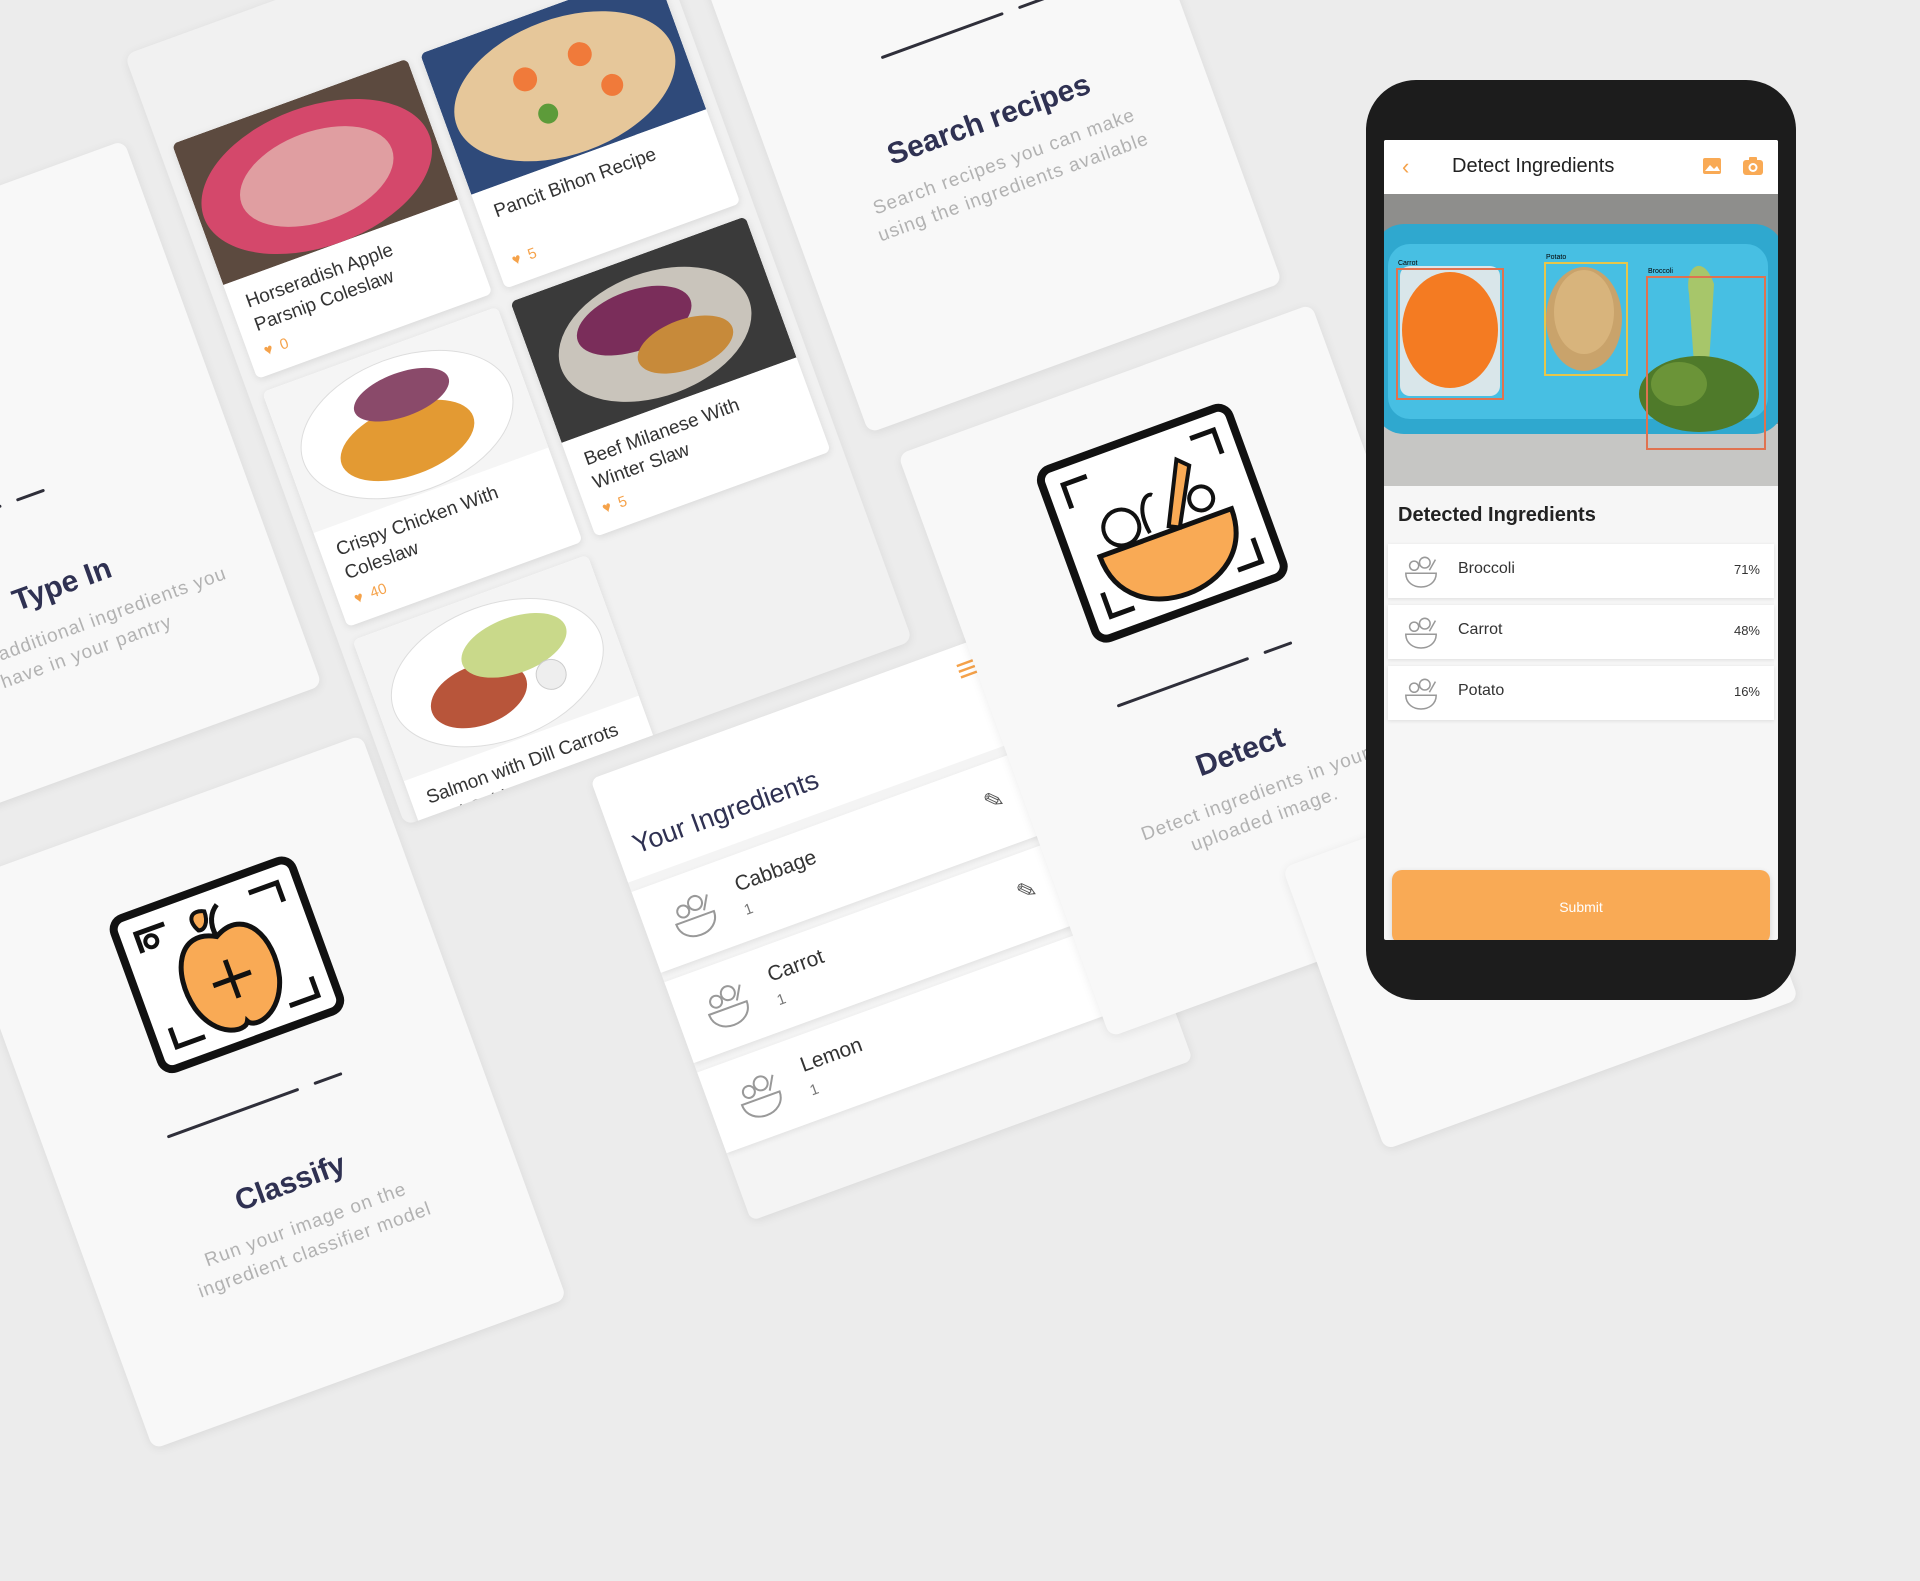  What do you see at coordinates (1660, 271) in the screenshot?
I see `bounding-box-label: Broccoli` at bounding box center [1660, 271].